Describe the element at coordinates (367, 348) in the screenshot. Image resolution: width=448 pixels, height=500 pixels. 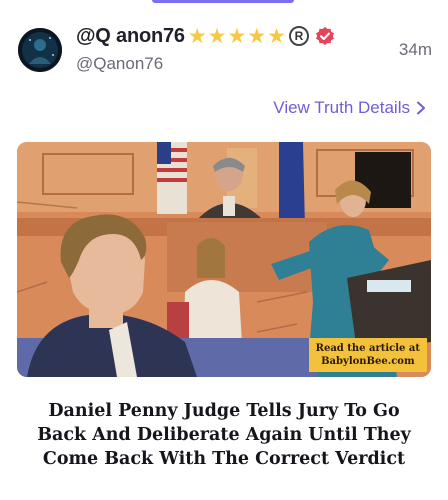
I see `promo-line-1: Read the article at` at that location.